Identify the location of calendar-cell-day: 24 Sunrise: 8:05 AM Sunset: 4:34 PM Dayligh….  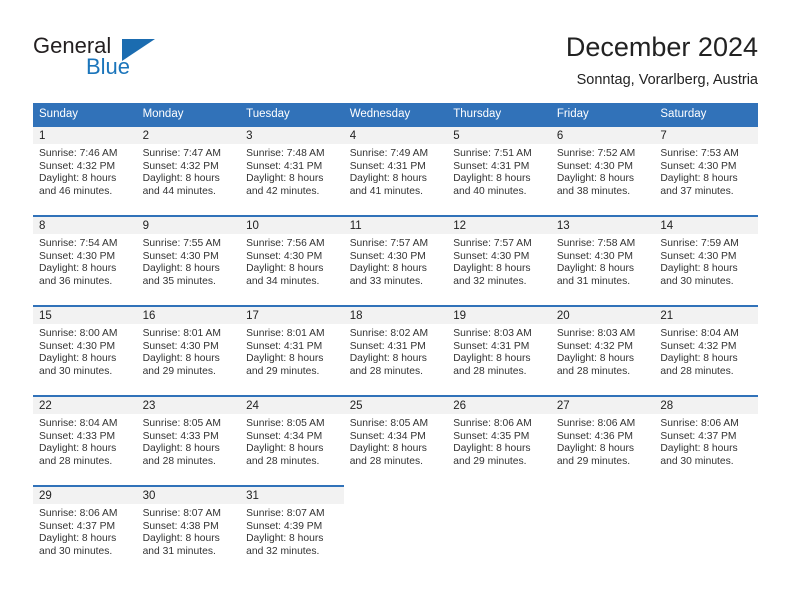
(292, 440).